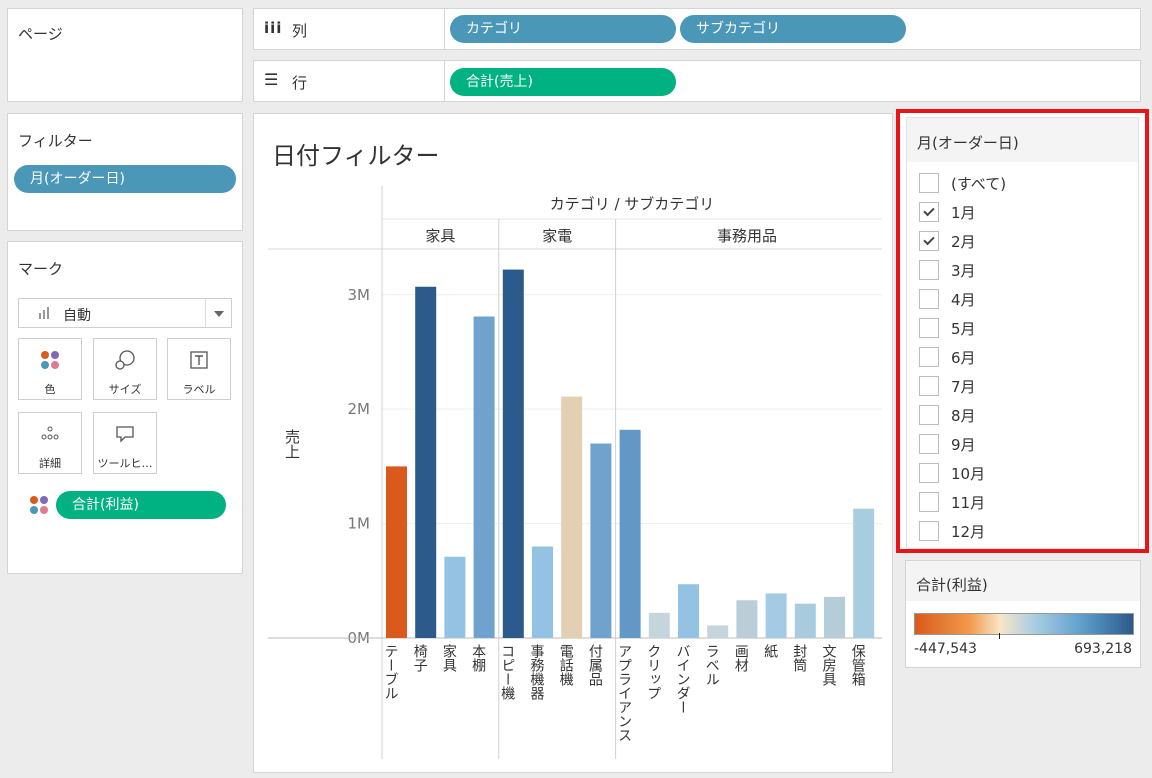  I want to click on x-tick-label: コピー機, so click(507, 672).